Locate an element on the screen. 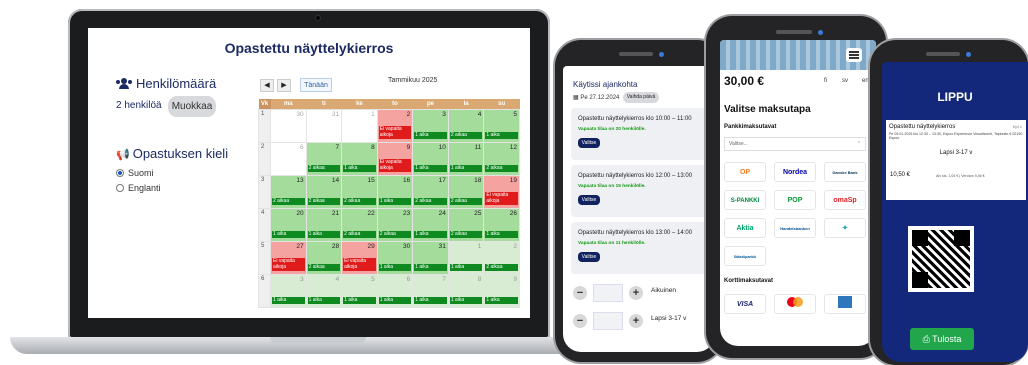 This screenshot has height=365, width=1028. day-number: 26 is located at coordinates (513, 213).